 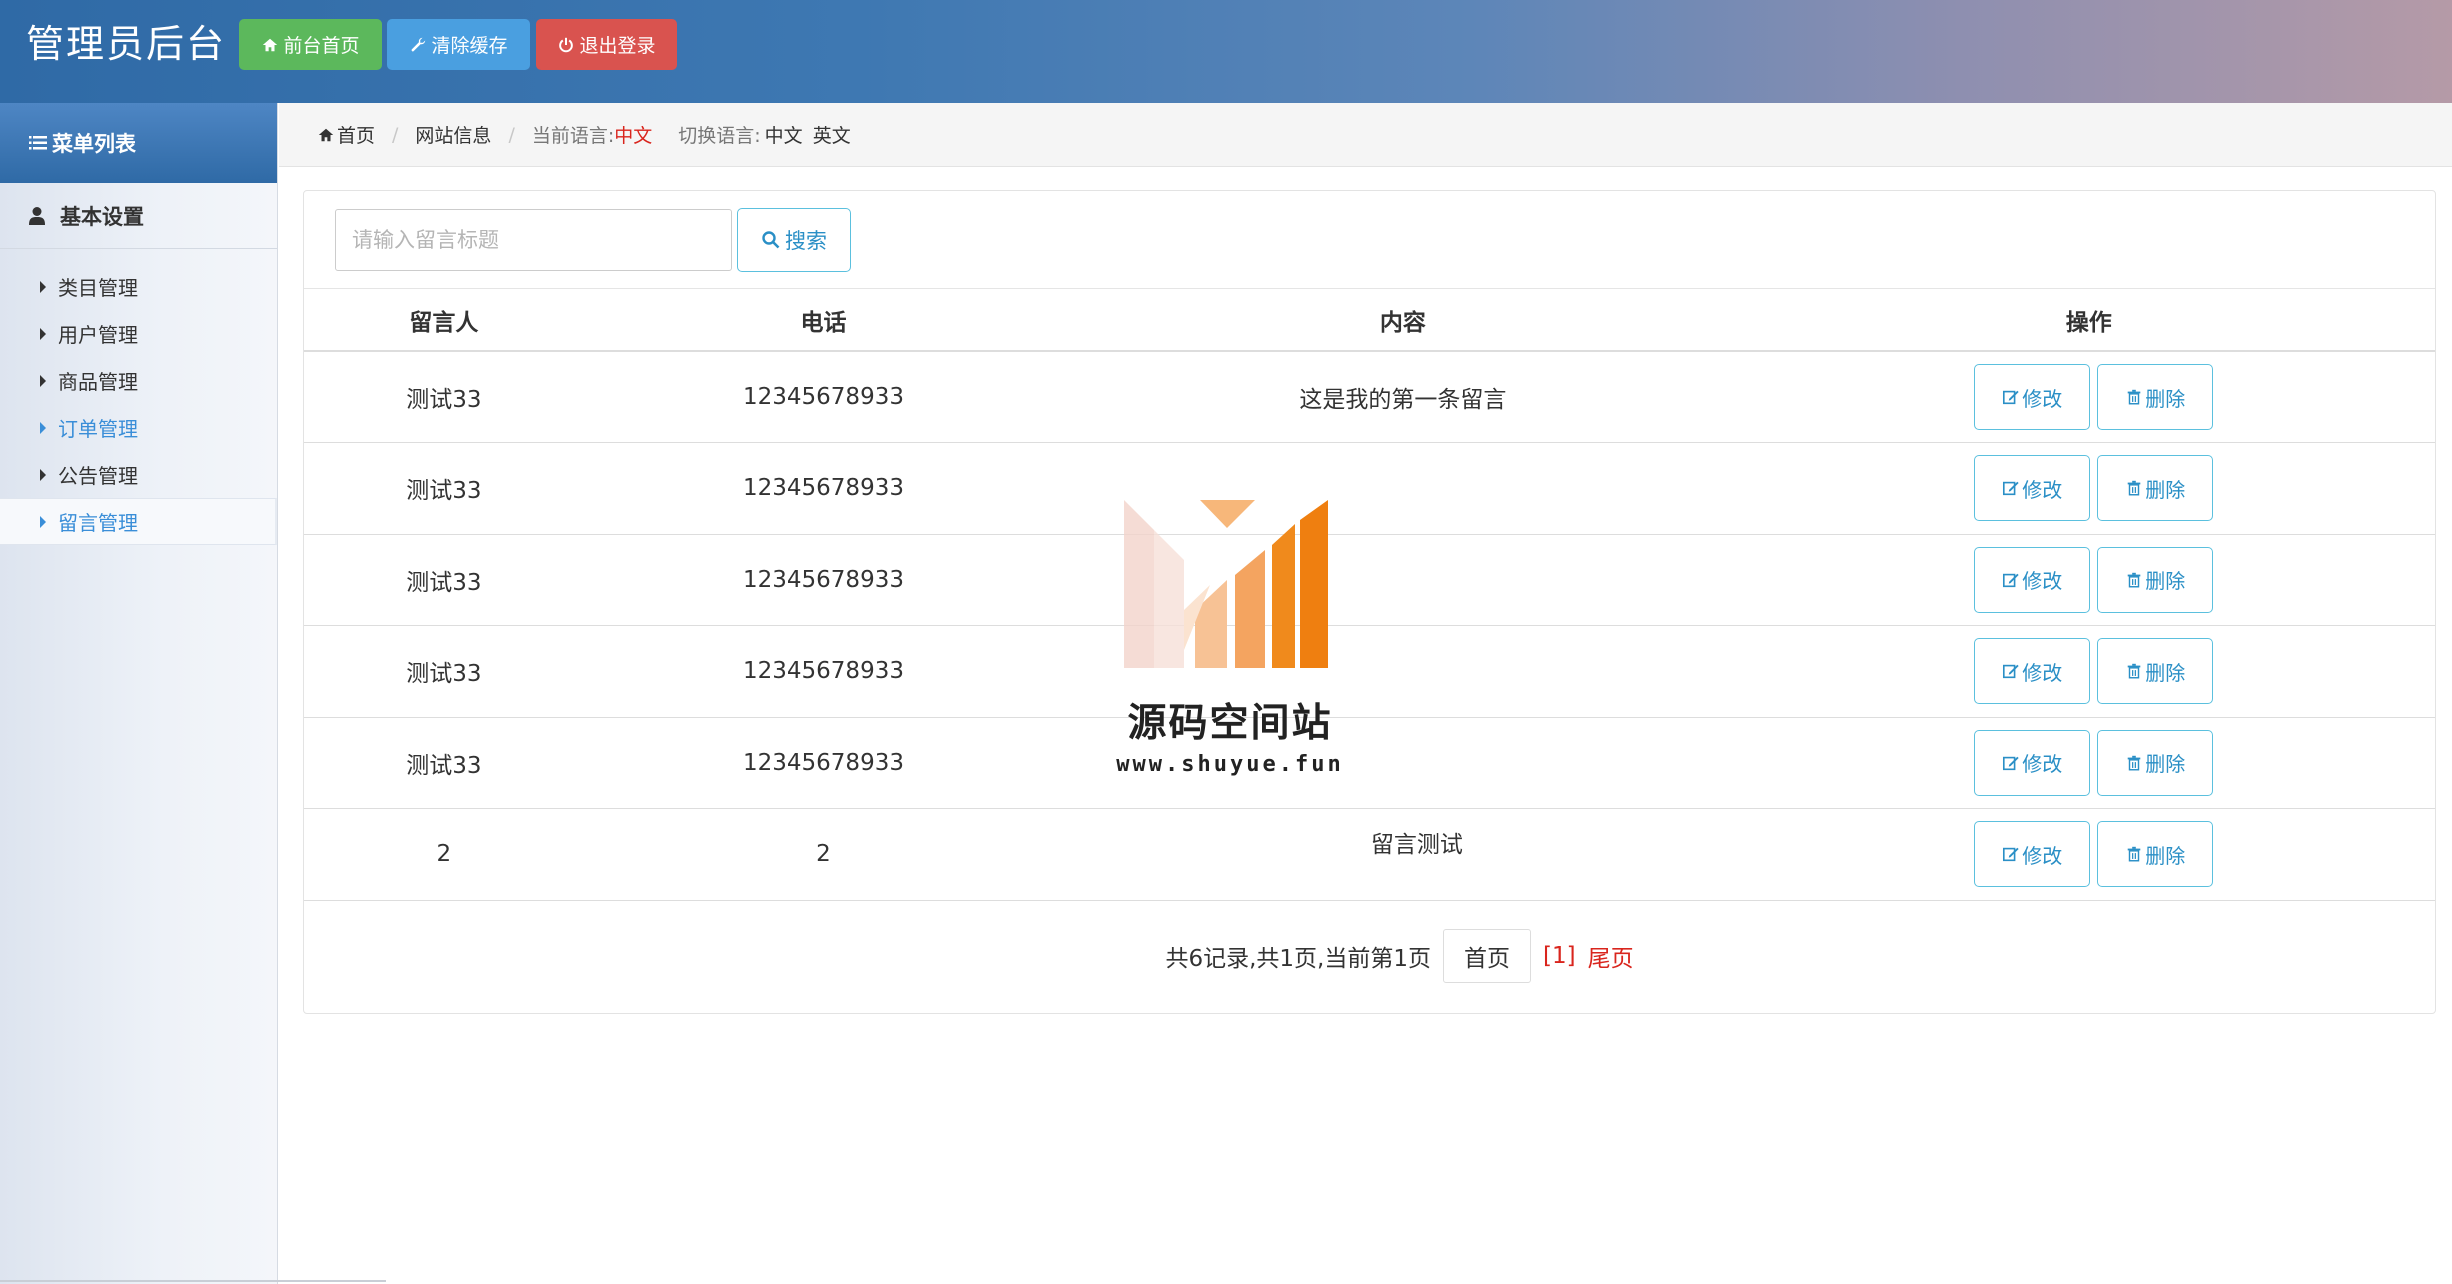 I want to click on pagination: 共6记录,共1页,当前第1页 首页 [1] 尾页, so click(x=1369, y=956).